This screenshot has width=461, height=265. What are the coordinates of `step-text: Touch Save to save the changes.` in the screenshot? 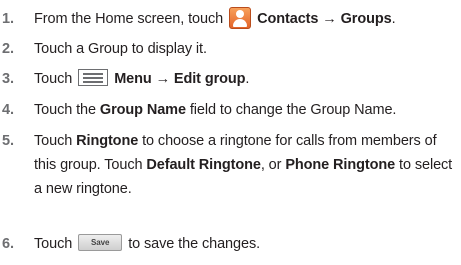 It's located at (147, 243).